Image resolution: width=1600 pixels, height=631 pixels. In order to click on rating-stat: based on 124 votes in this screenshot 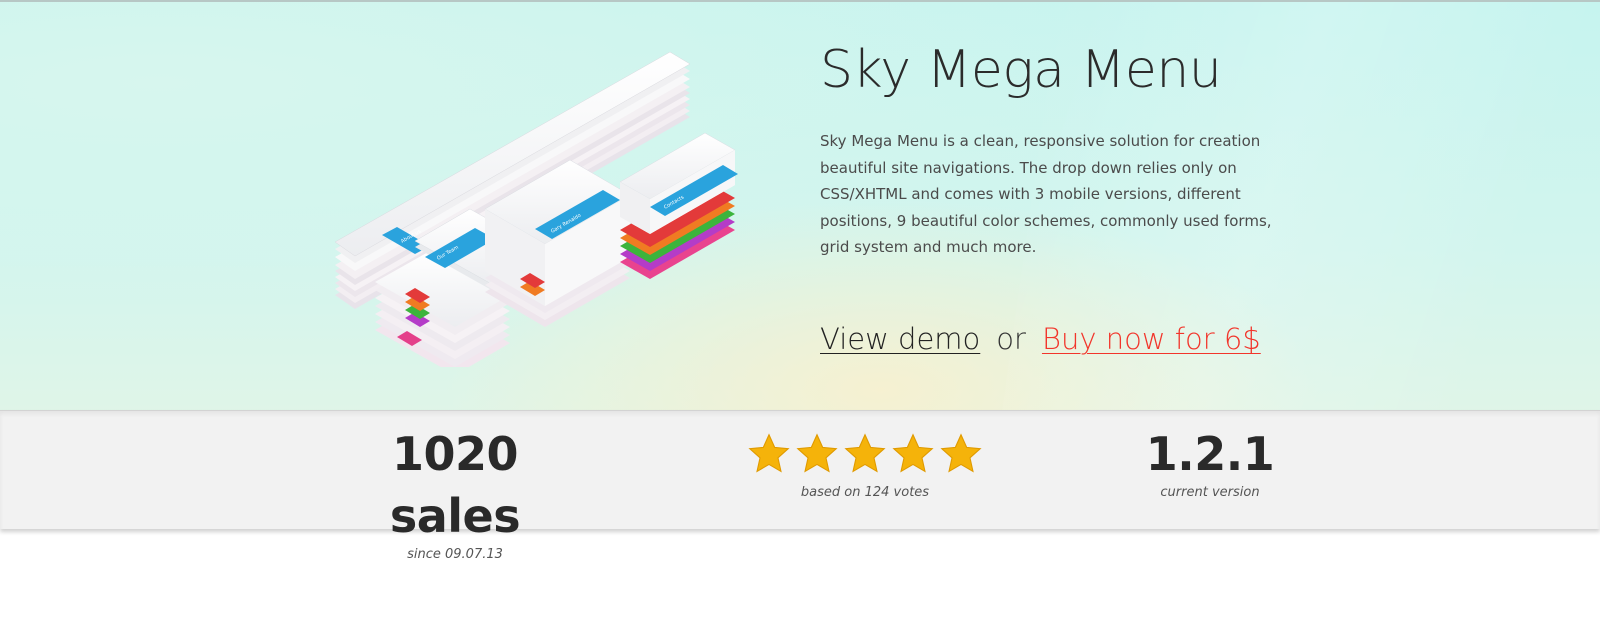, I will do `click(865, 461)`.